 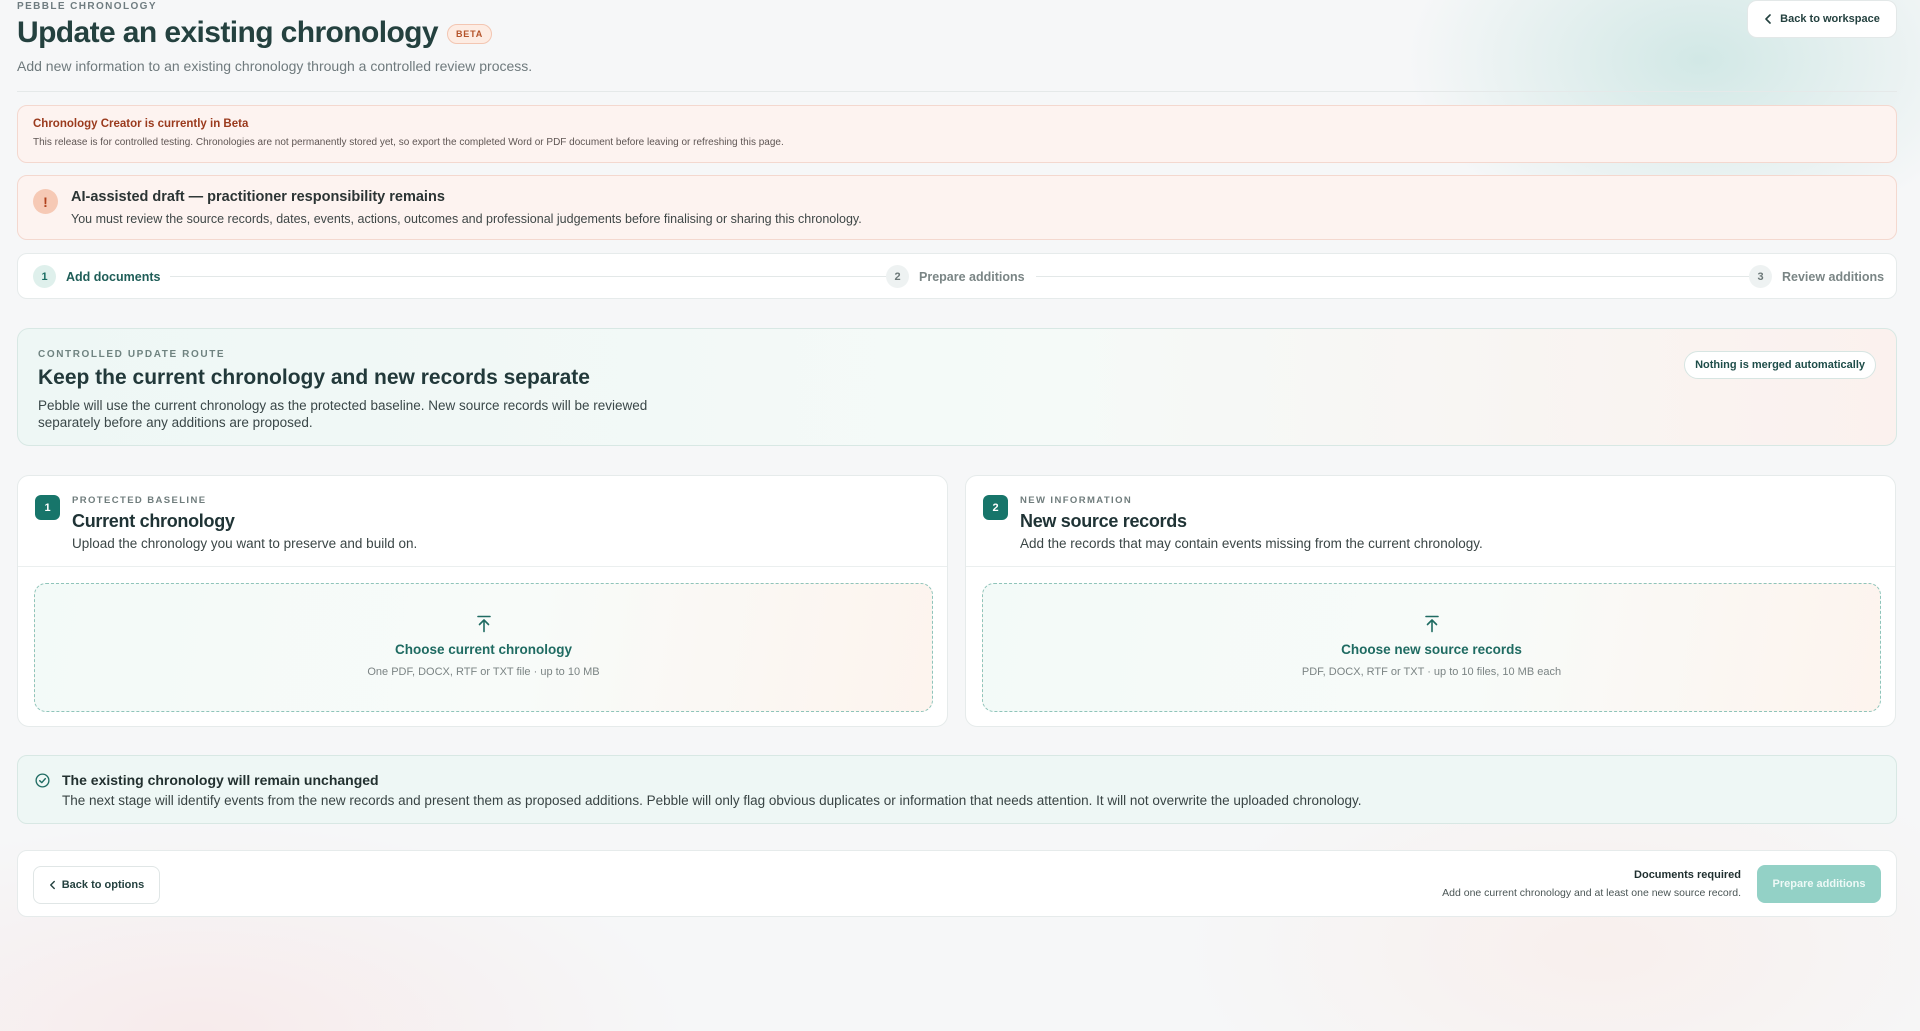 I want to click on title-row: Update an existing chronology BETA, so click(x=255, y=33).